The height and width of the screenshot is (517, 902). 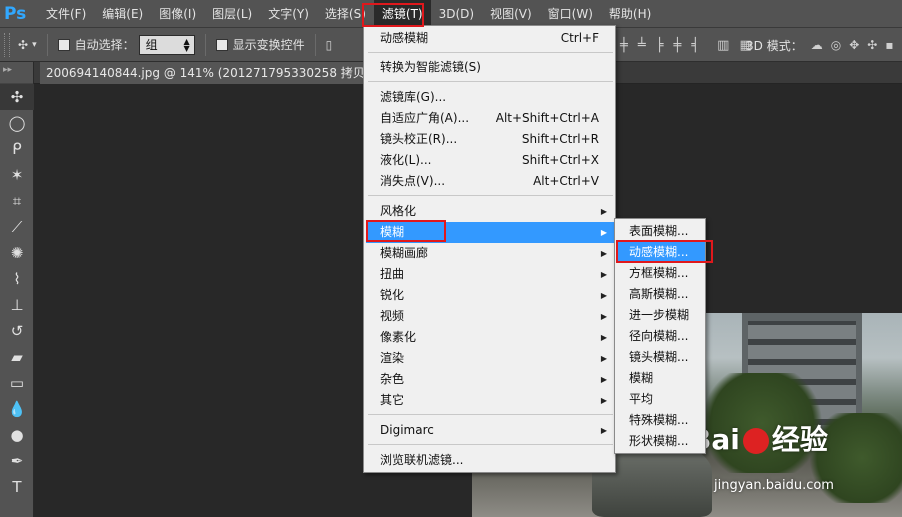 I want to click on submenu-item-blur: 模糊, so click(x=661, y=378).